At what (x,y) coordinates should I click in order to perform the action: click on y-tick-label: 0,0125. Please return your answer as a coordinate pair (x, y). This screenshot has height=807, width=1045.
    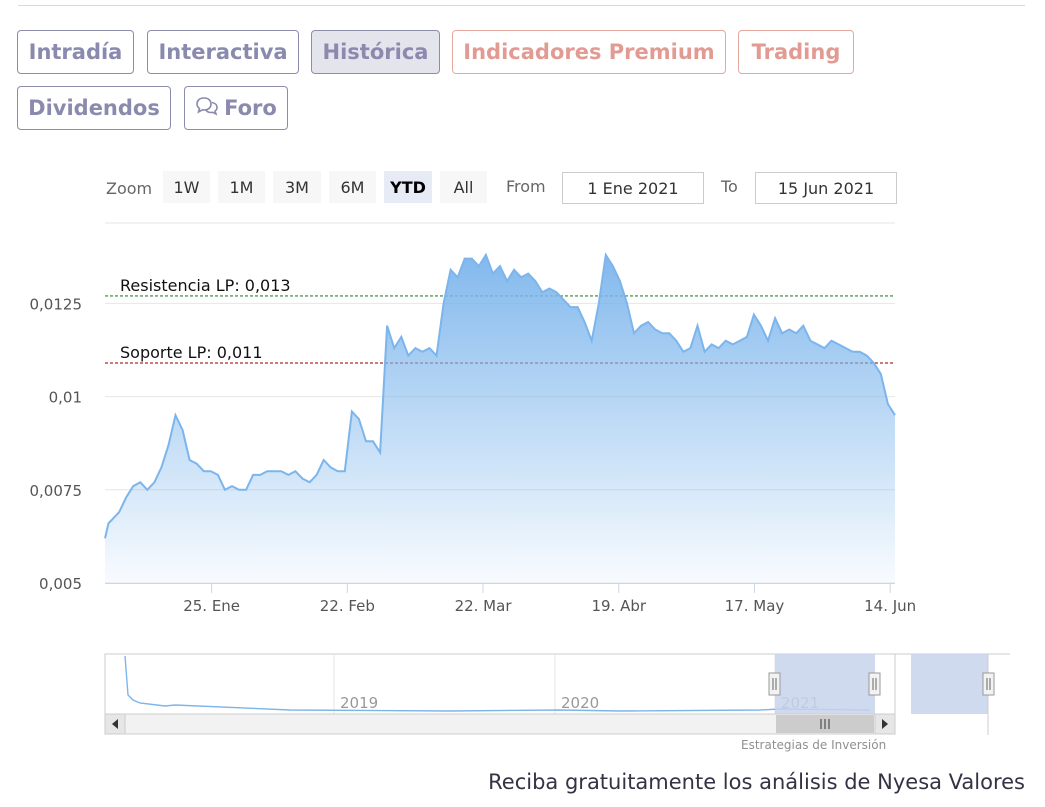
    Looking at the image, I should click on (56, 304).